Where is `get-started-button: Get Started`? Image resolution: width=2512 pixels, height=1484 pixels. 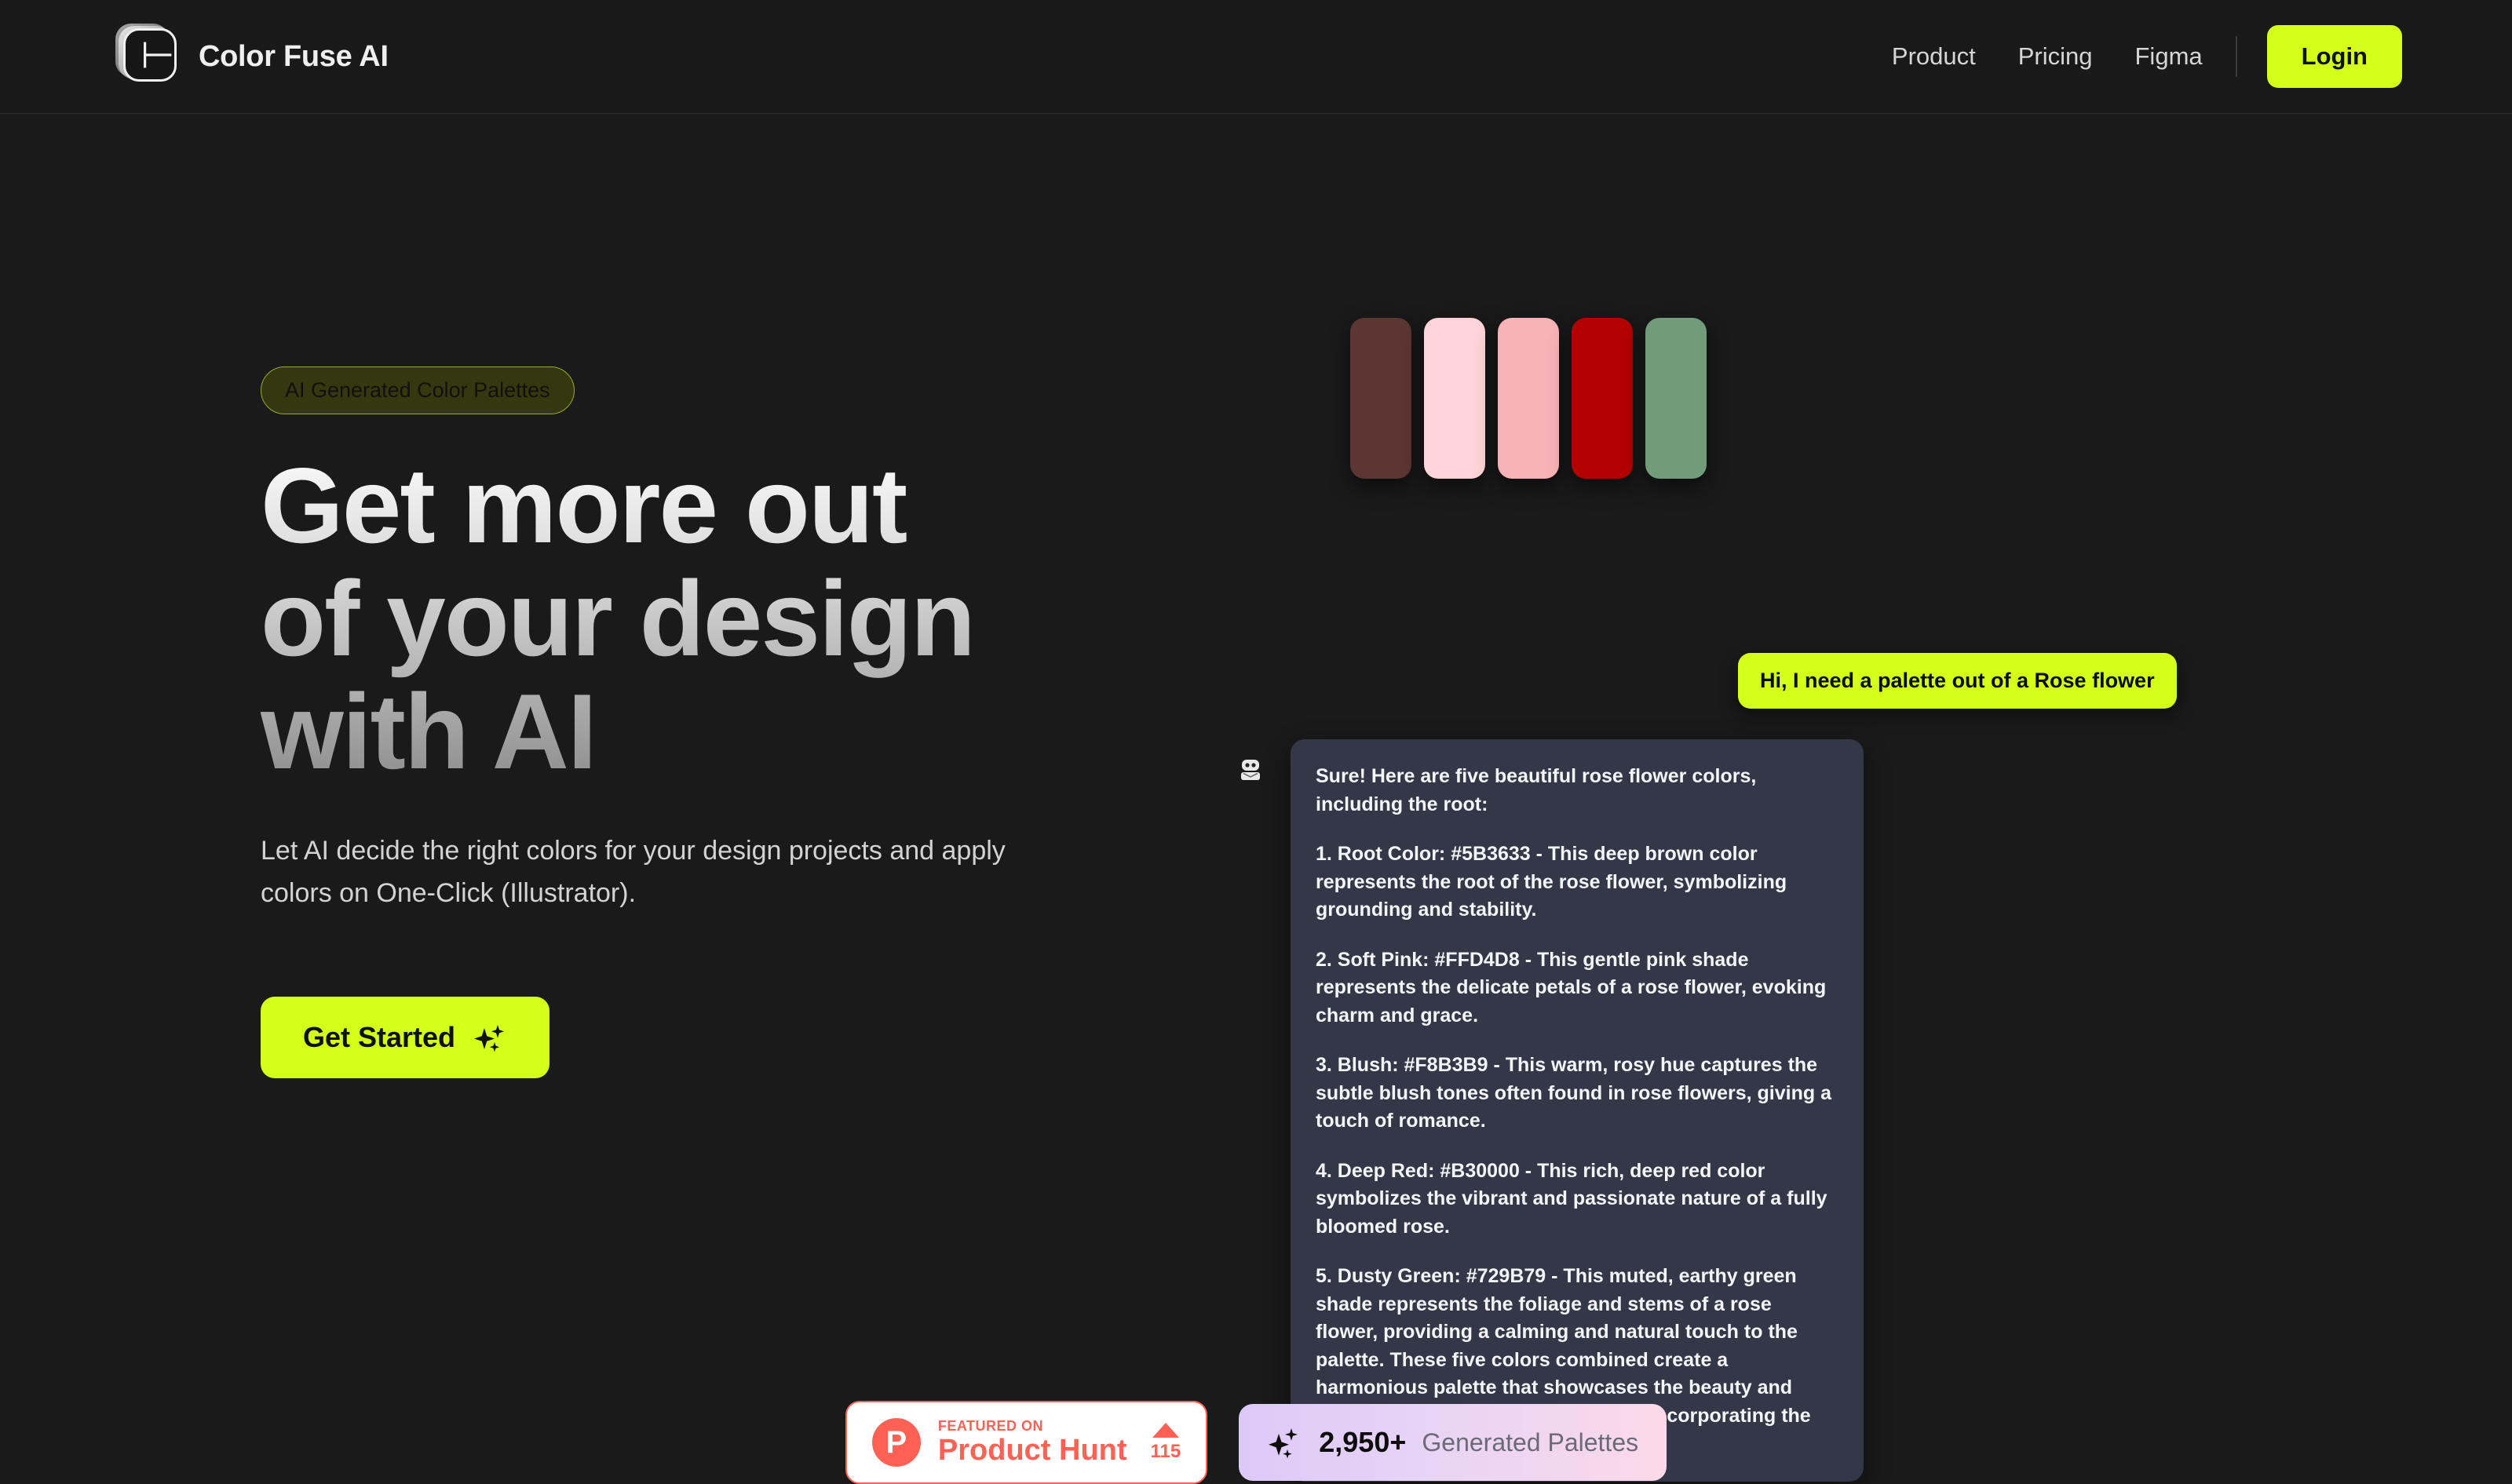 get-started-button: Get Started is located at coordinates (405, 1037).